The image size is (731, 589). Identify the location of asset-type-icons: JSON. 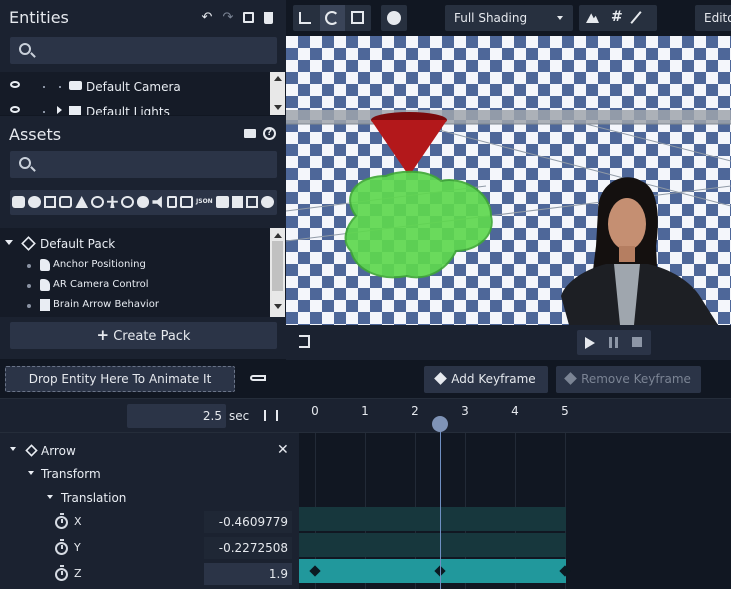
(143, 202).